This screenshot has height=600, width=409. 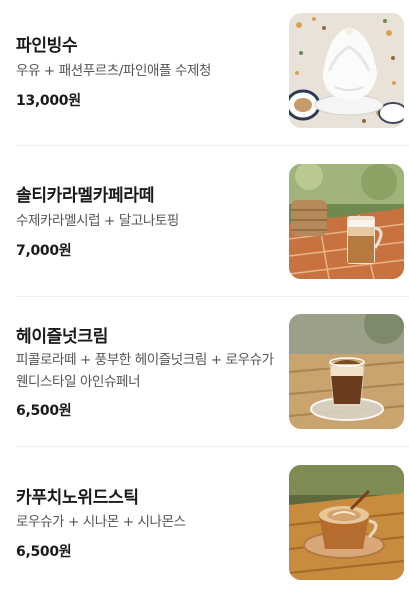 What do you see at coordinates (101, 522) in the screenshot?
I see `menu-item-description: 로우슈가 + 시나몬 + 시나몬스` at bounding box center [101, 522].